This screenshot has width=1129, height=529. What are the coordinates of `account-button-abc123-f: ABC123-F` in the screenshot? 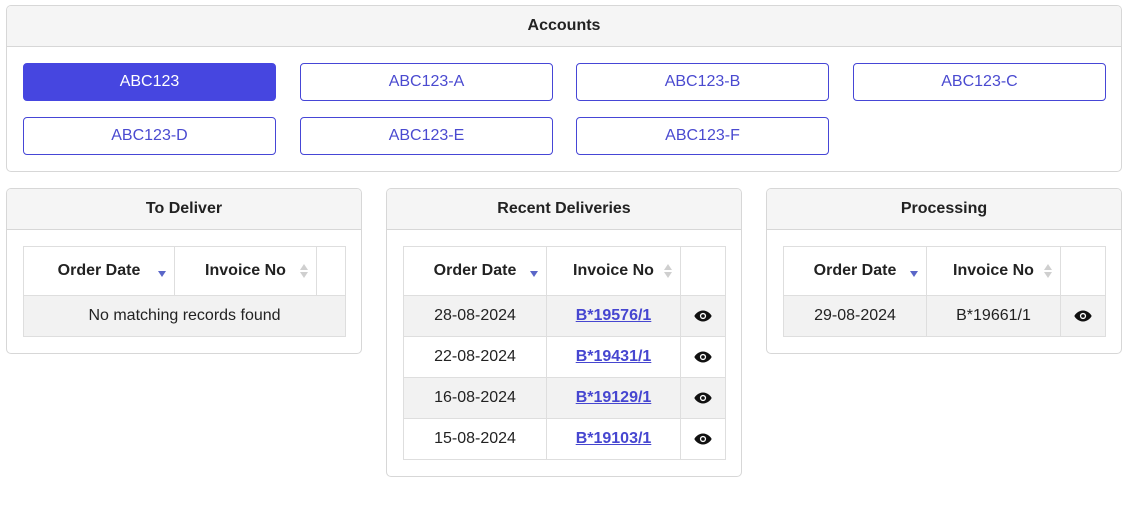 It's located at (702, 136).